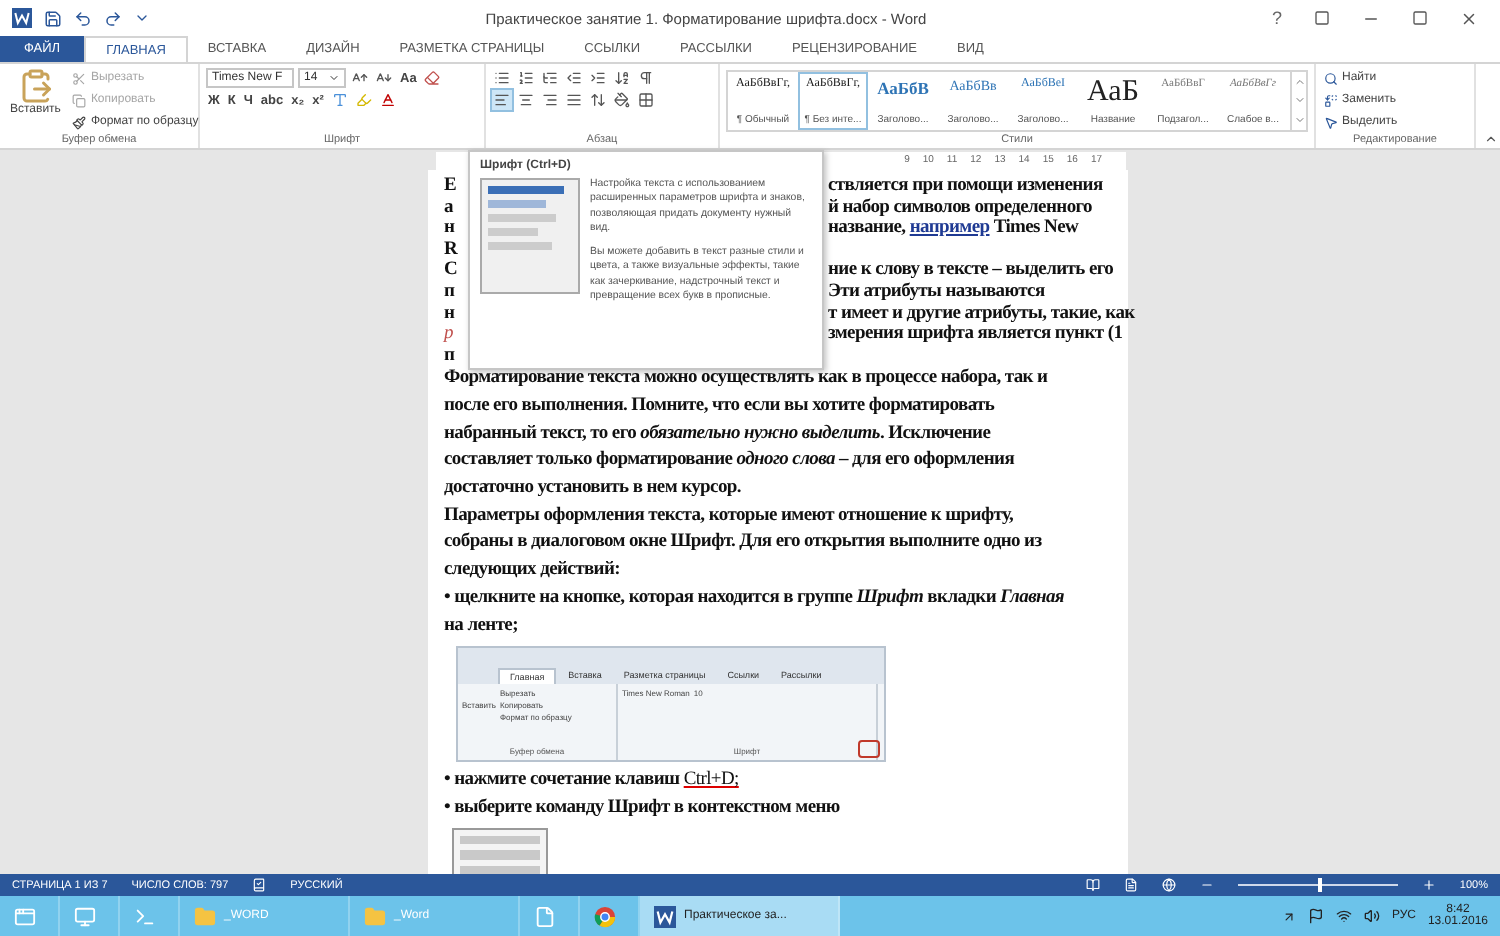 The width and height of the screenshot is (1500, 936). Describe the element at coordinates (605, 916) in the screenshot. I see `browser-icon` at that location.